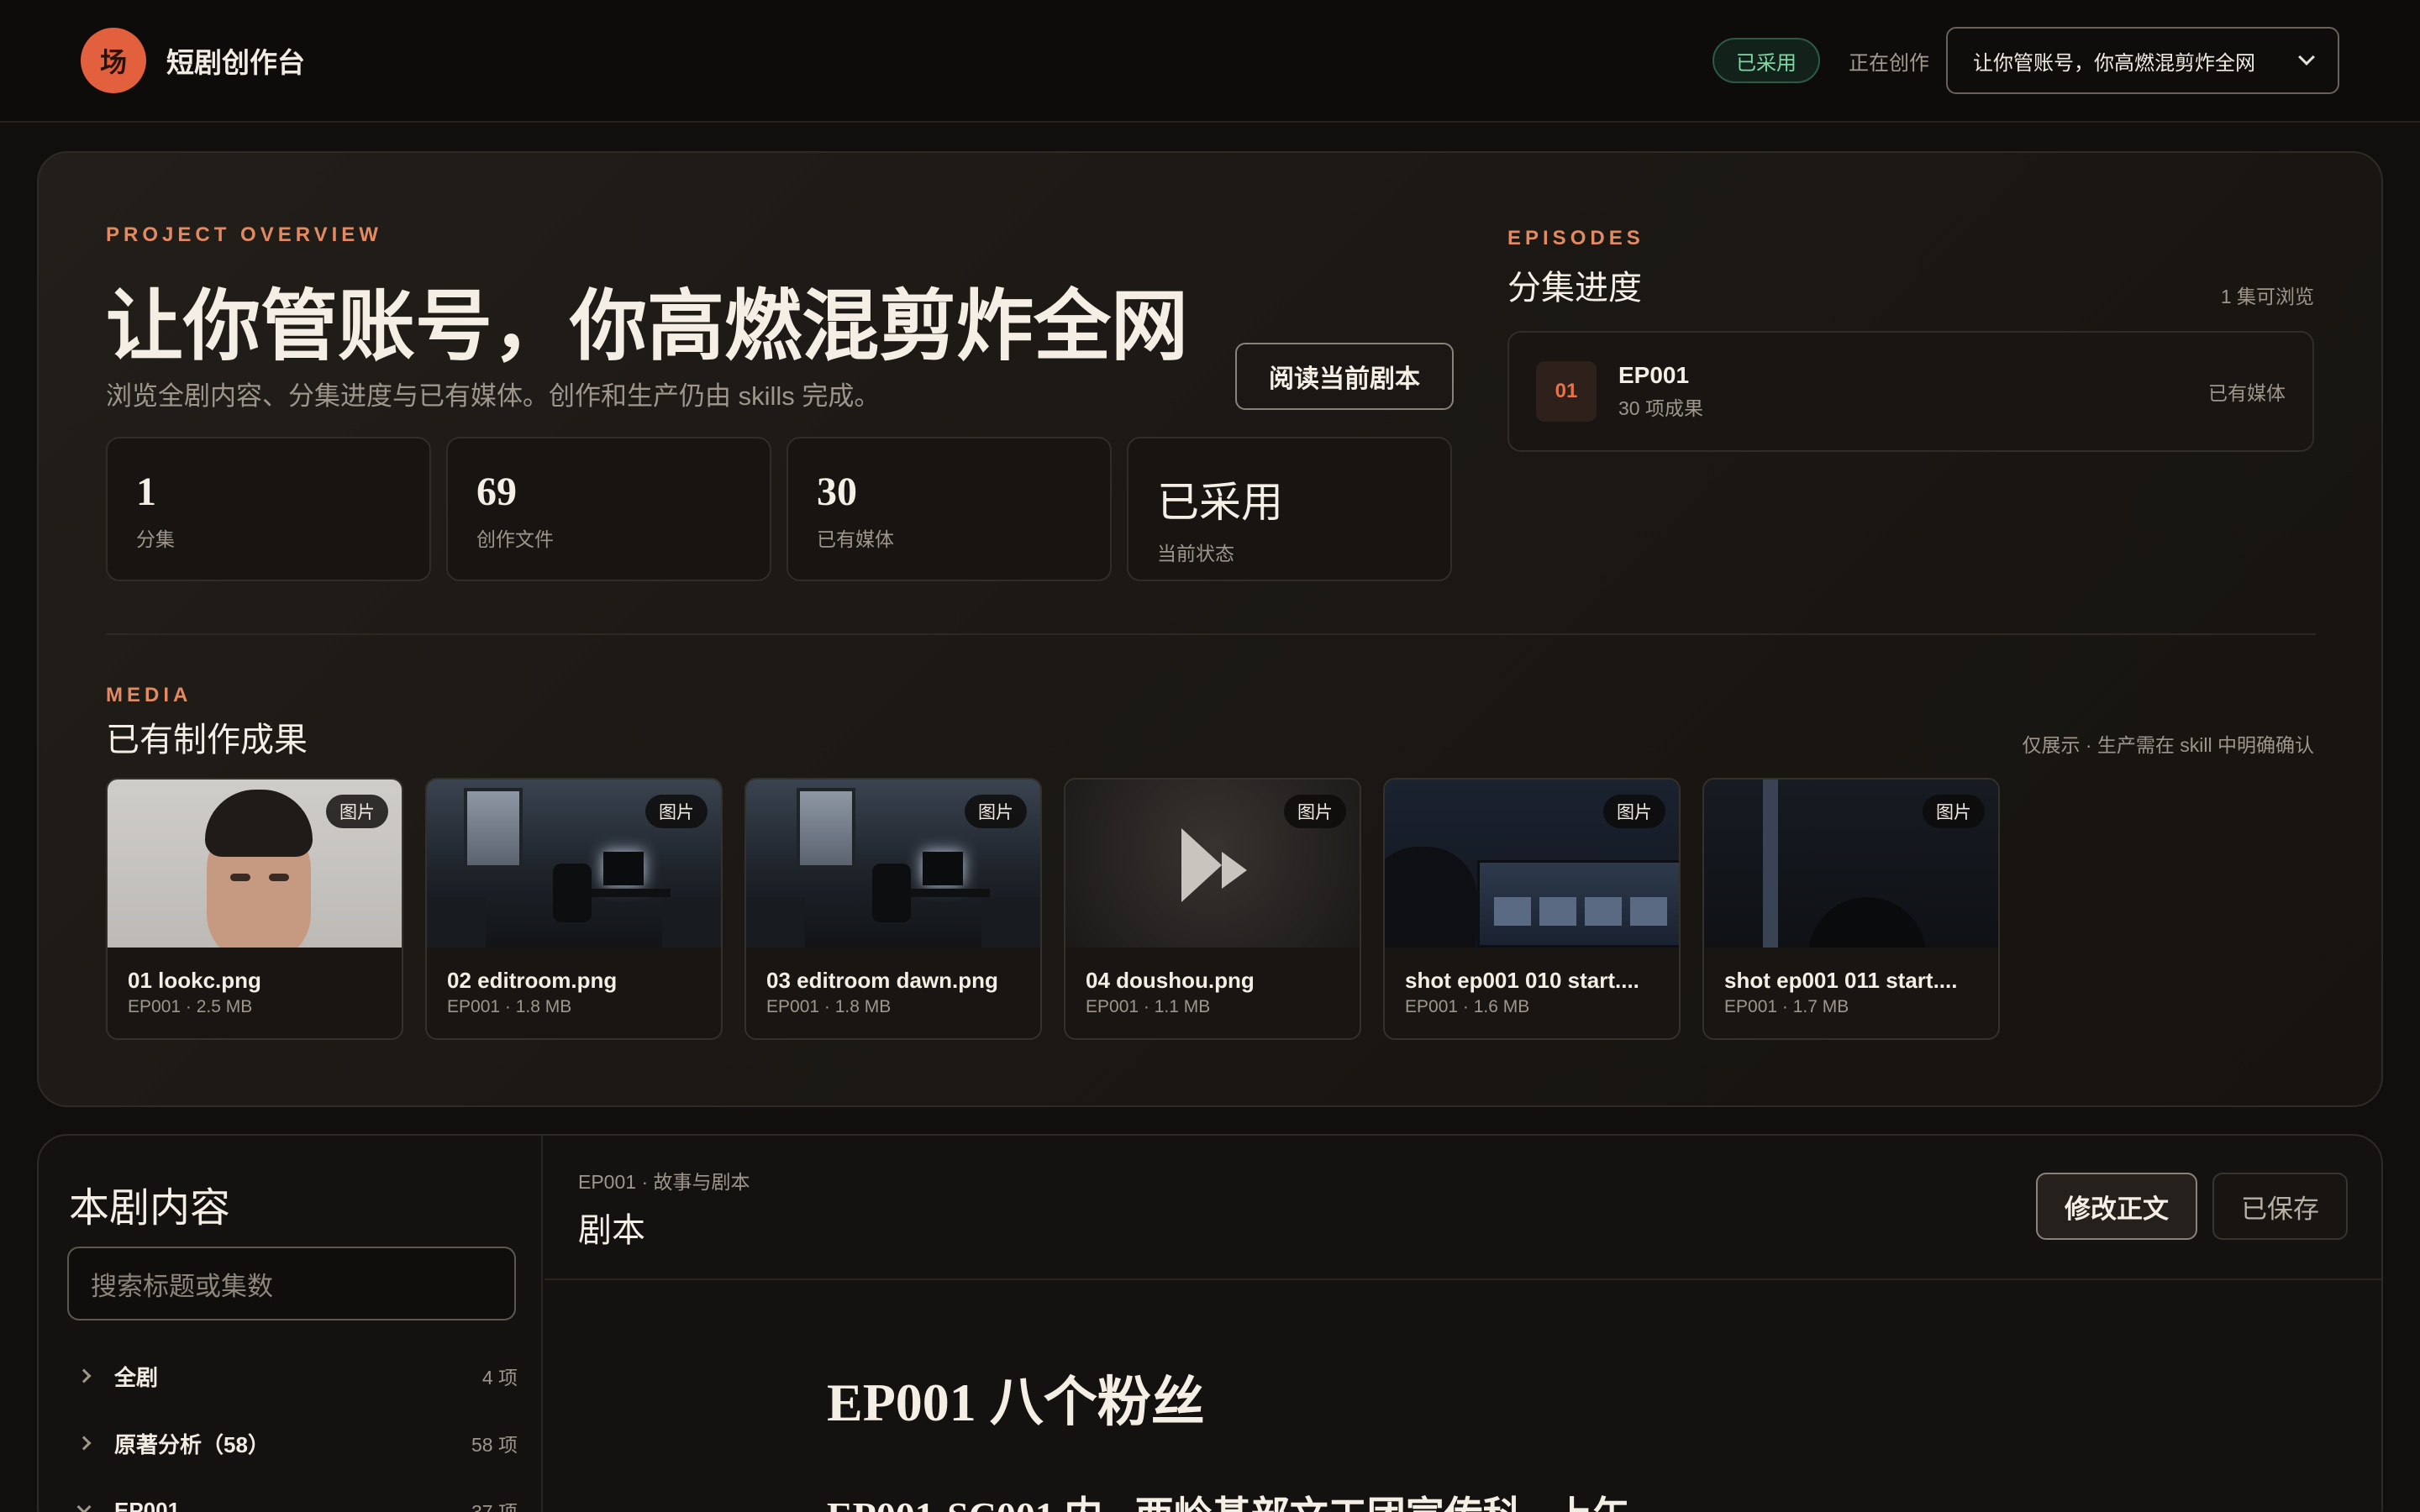 This screenshot has width=2420, height=1512. I want to click on editor-actions: 修改正文 已保存, so click(2192, 1206).